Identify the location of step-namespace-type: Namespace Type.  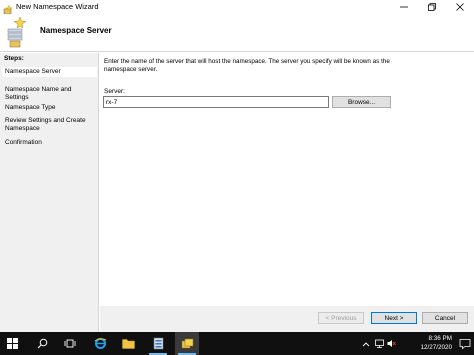
(49, 108).